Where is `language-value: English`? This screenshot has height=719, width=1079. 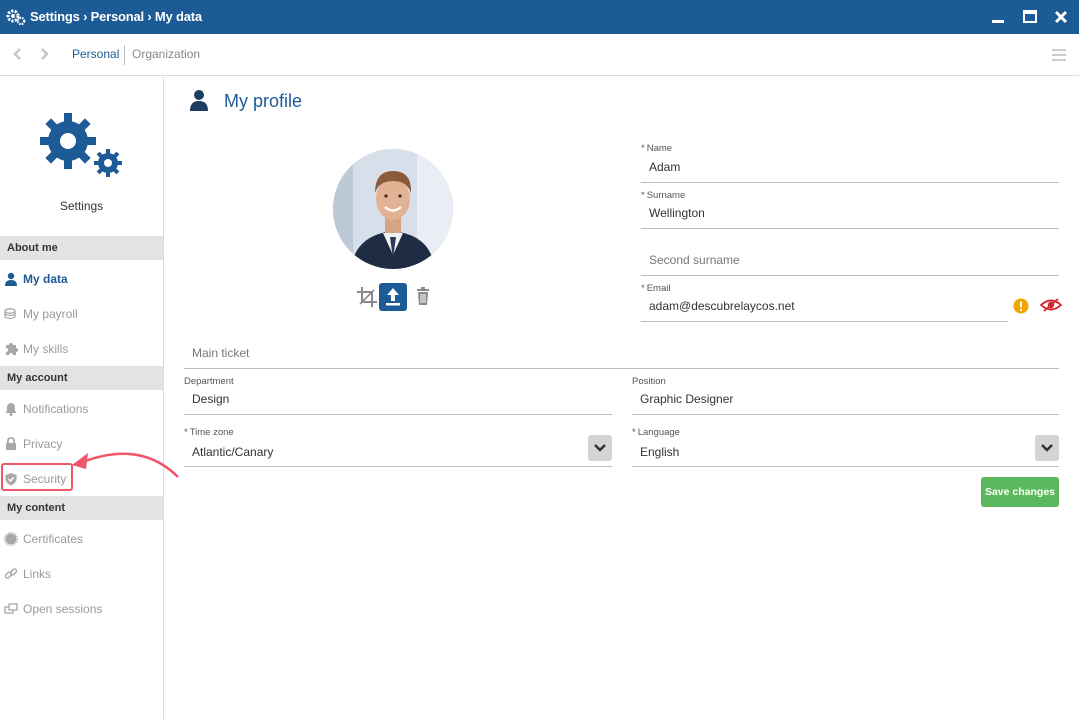 language-value: English is located at coordinates (660, 452).